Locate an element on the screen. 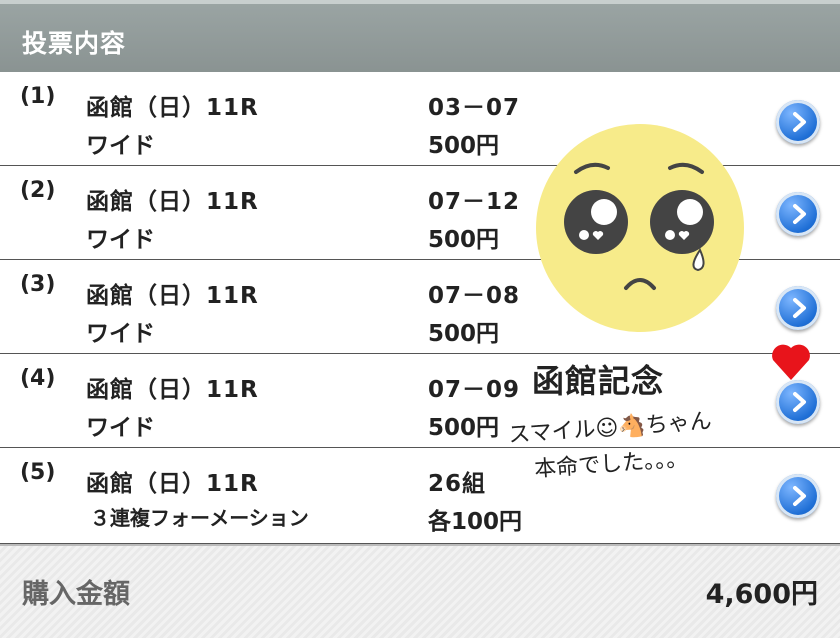 This screenshot has width=840, height=638. section-title: 投票内容 is located at coordinates (74, 43).